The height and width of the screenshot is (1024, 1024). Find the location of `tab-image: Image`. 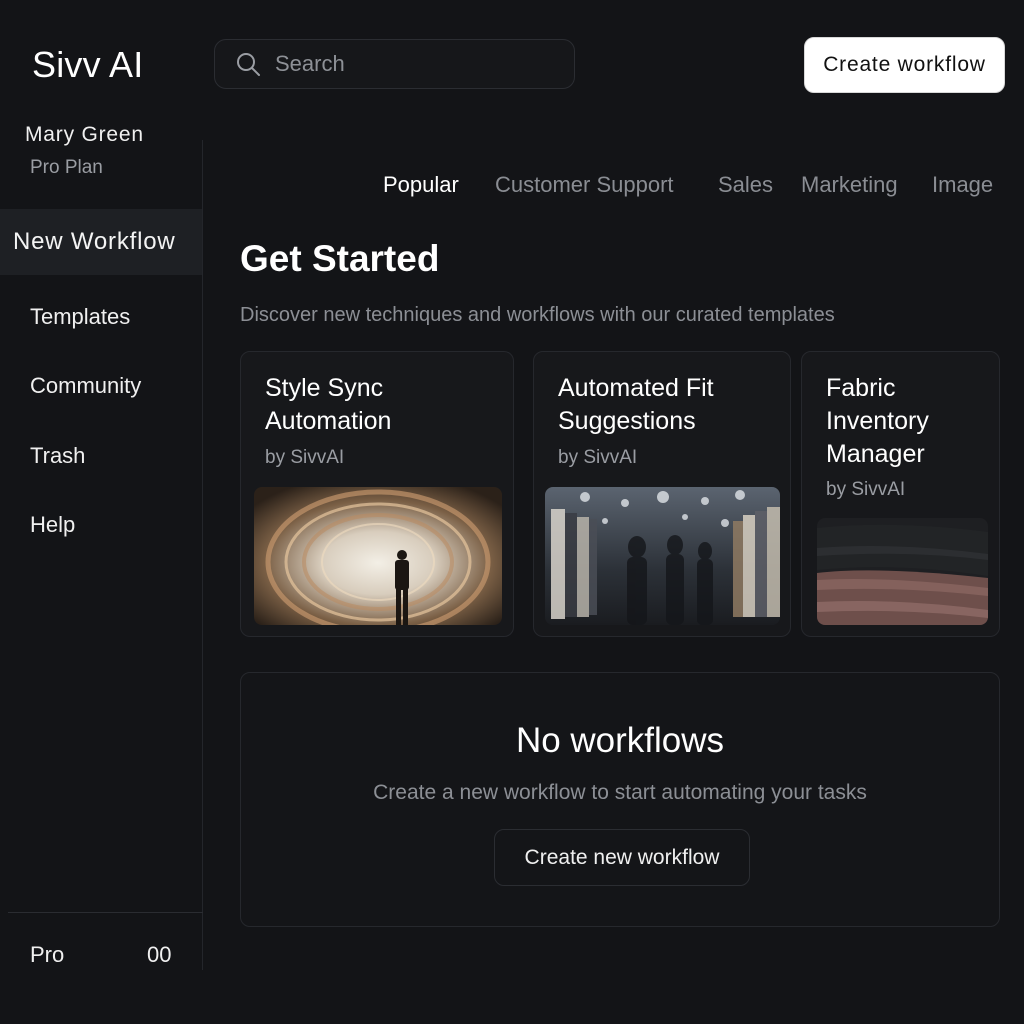

tab-image: Image is located at coordinates (962, 185).